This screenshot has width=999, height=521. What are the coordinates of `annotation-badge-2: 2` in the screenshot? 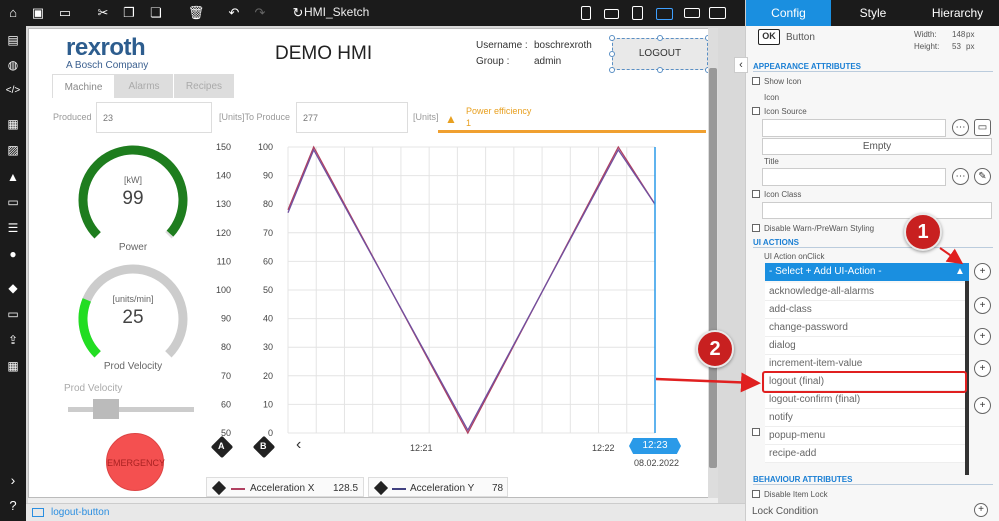 It's located at (715, 349).